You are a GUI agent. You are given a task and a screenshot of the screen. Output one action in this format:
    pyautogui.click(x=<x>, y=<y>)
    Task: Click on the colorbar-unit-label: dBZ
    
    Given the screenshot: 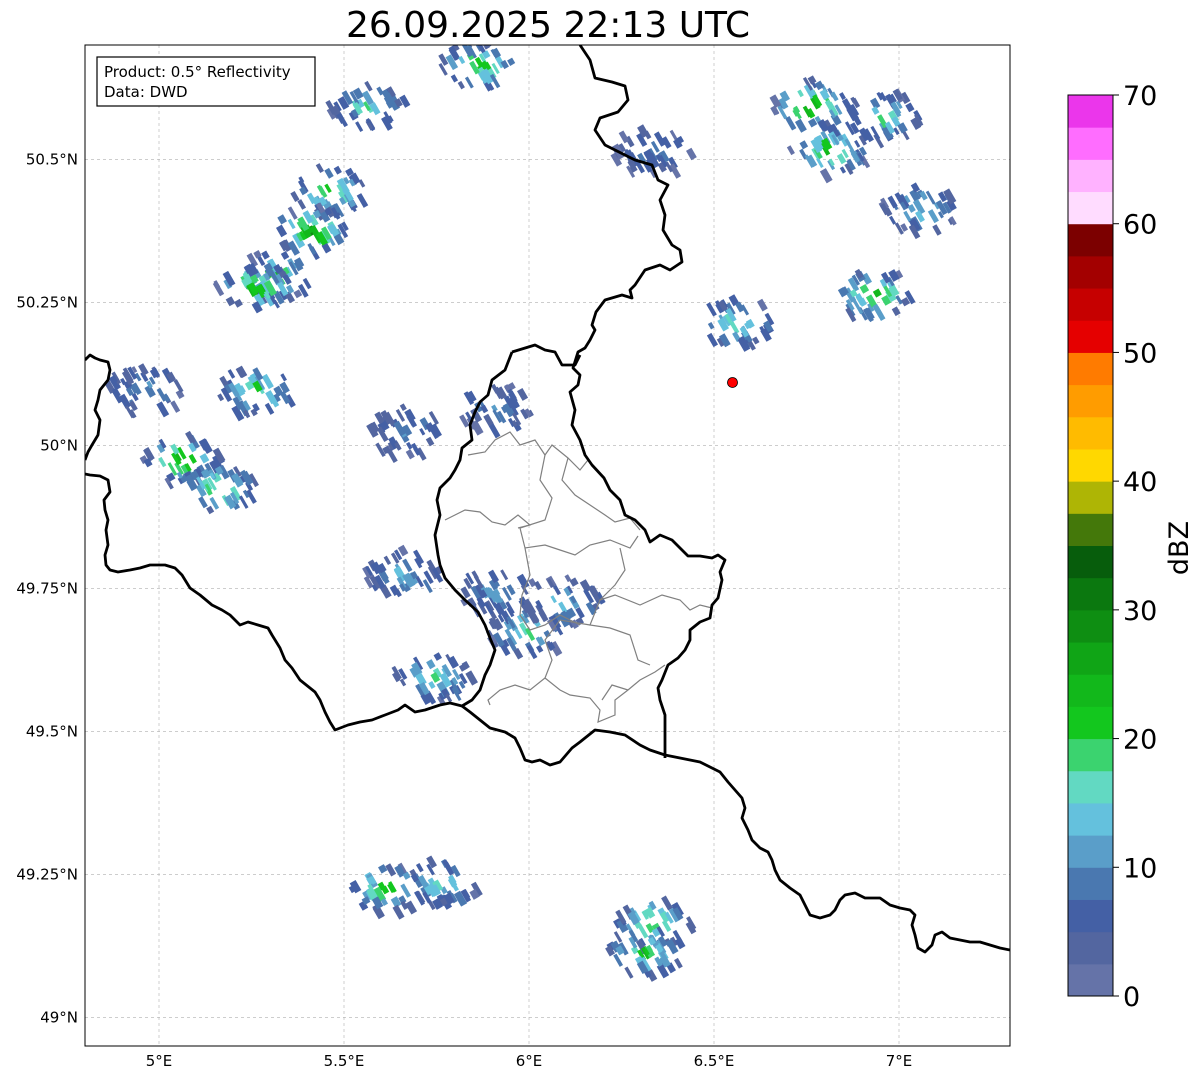 What is the action you would take?
    pyautogui.click(x=1179, y=548)
    